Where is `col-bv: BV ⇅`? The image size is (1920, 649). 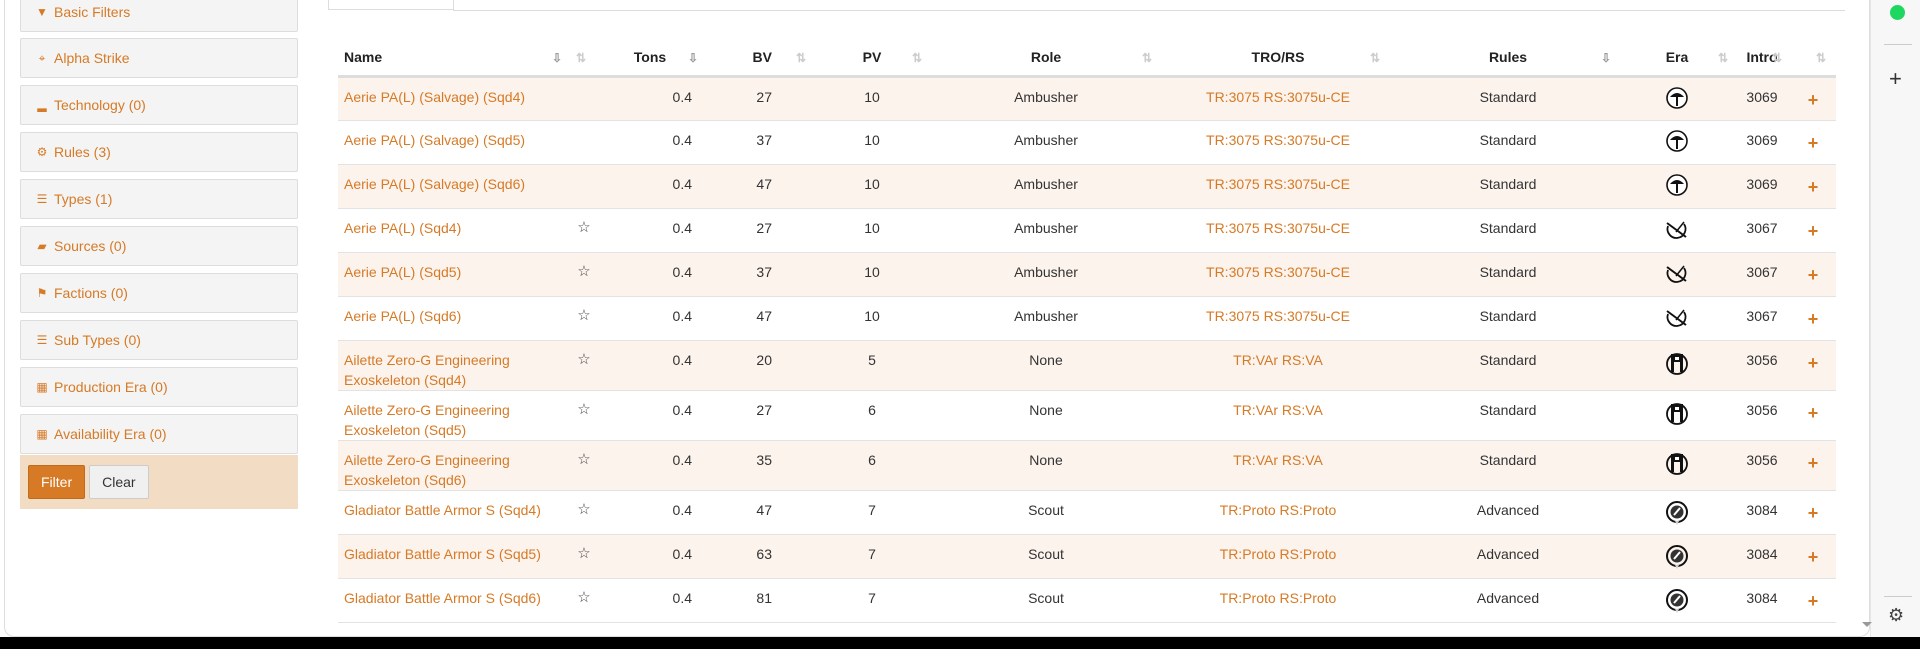
col-bv: BV ⇅ is located at coordinates (756, 59).